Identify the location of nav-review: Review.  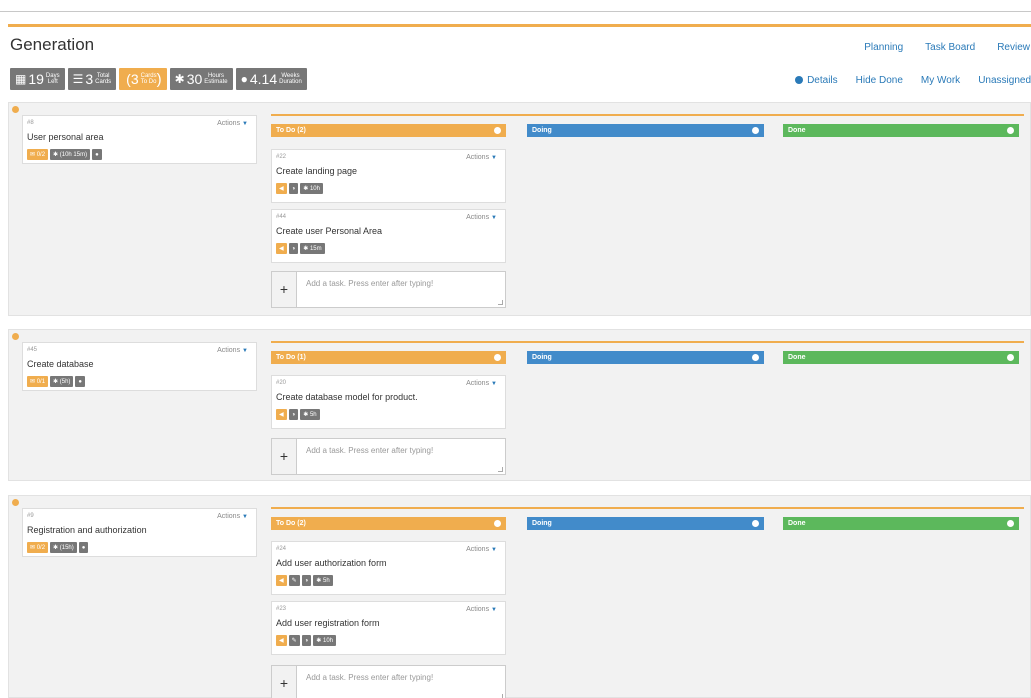
(1013, 47).